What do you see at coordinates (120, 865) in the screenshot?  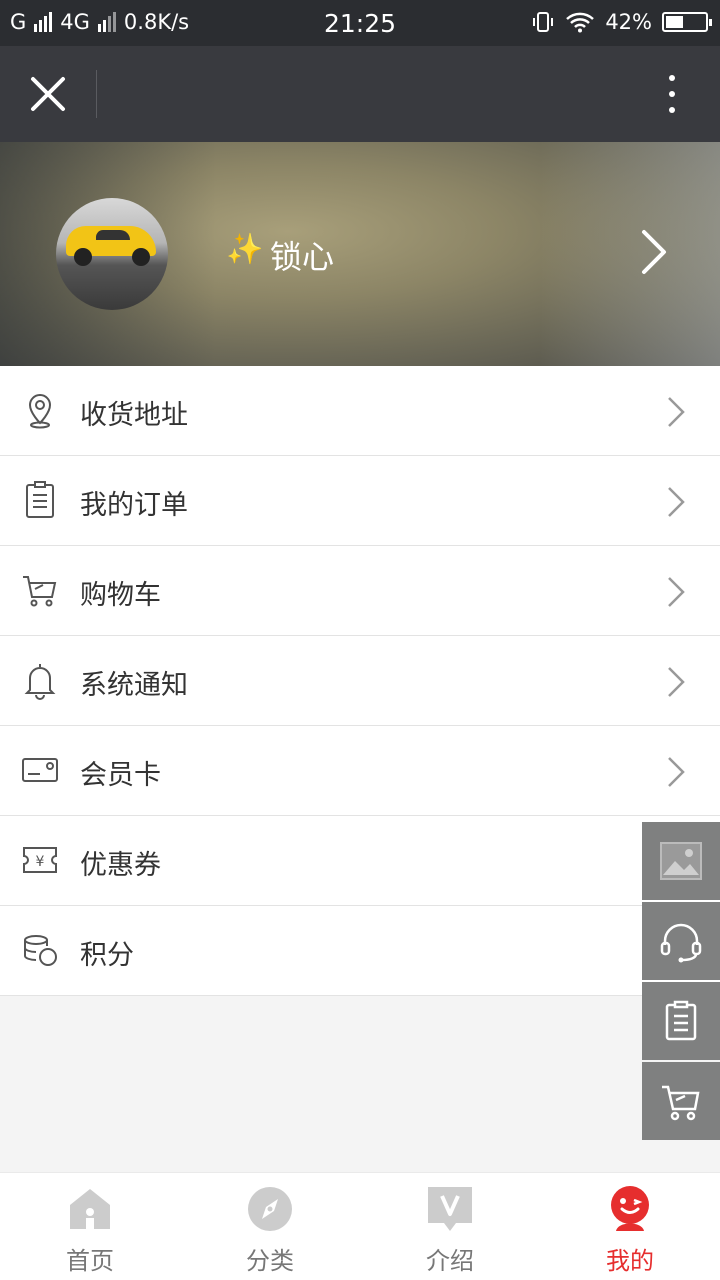 I see `menu-label: 优惠券` at bounding box center [120, 865].